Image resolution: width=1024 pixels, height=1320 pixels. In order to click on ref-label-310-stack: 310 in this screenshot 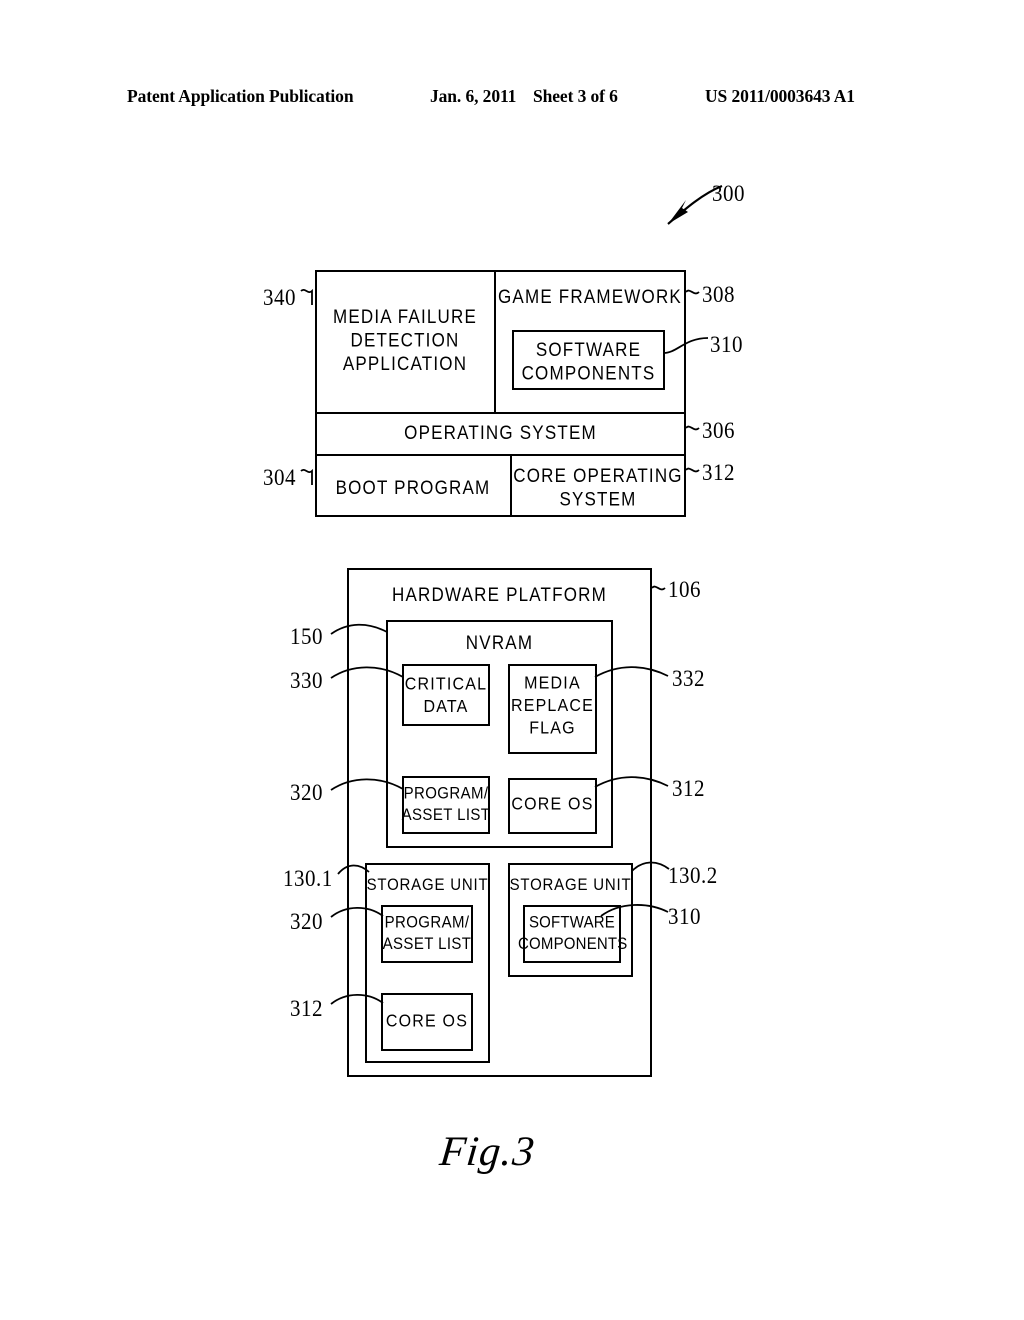, I will do `click(726, 344)`.